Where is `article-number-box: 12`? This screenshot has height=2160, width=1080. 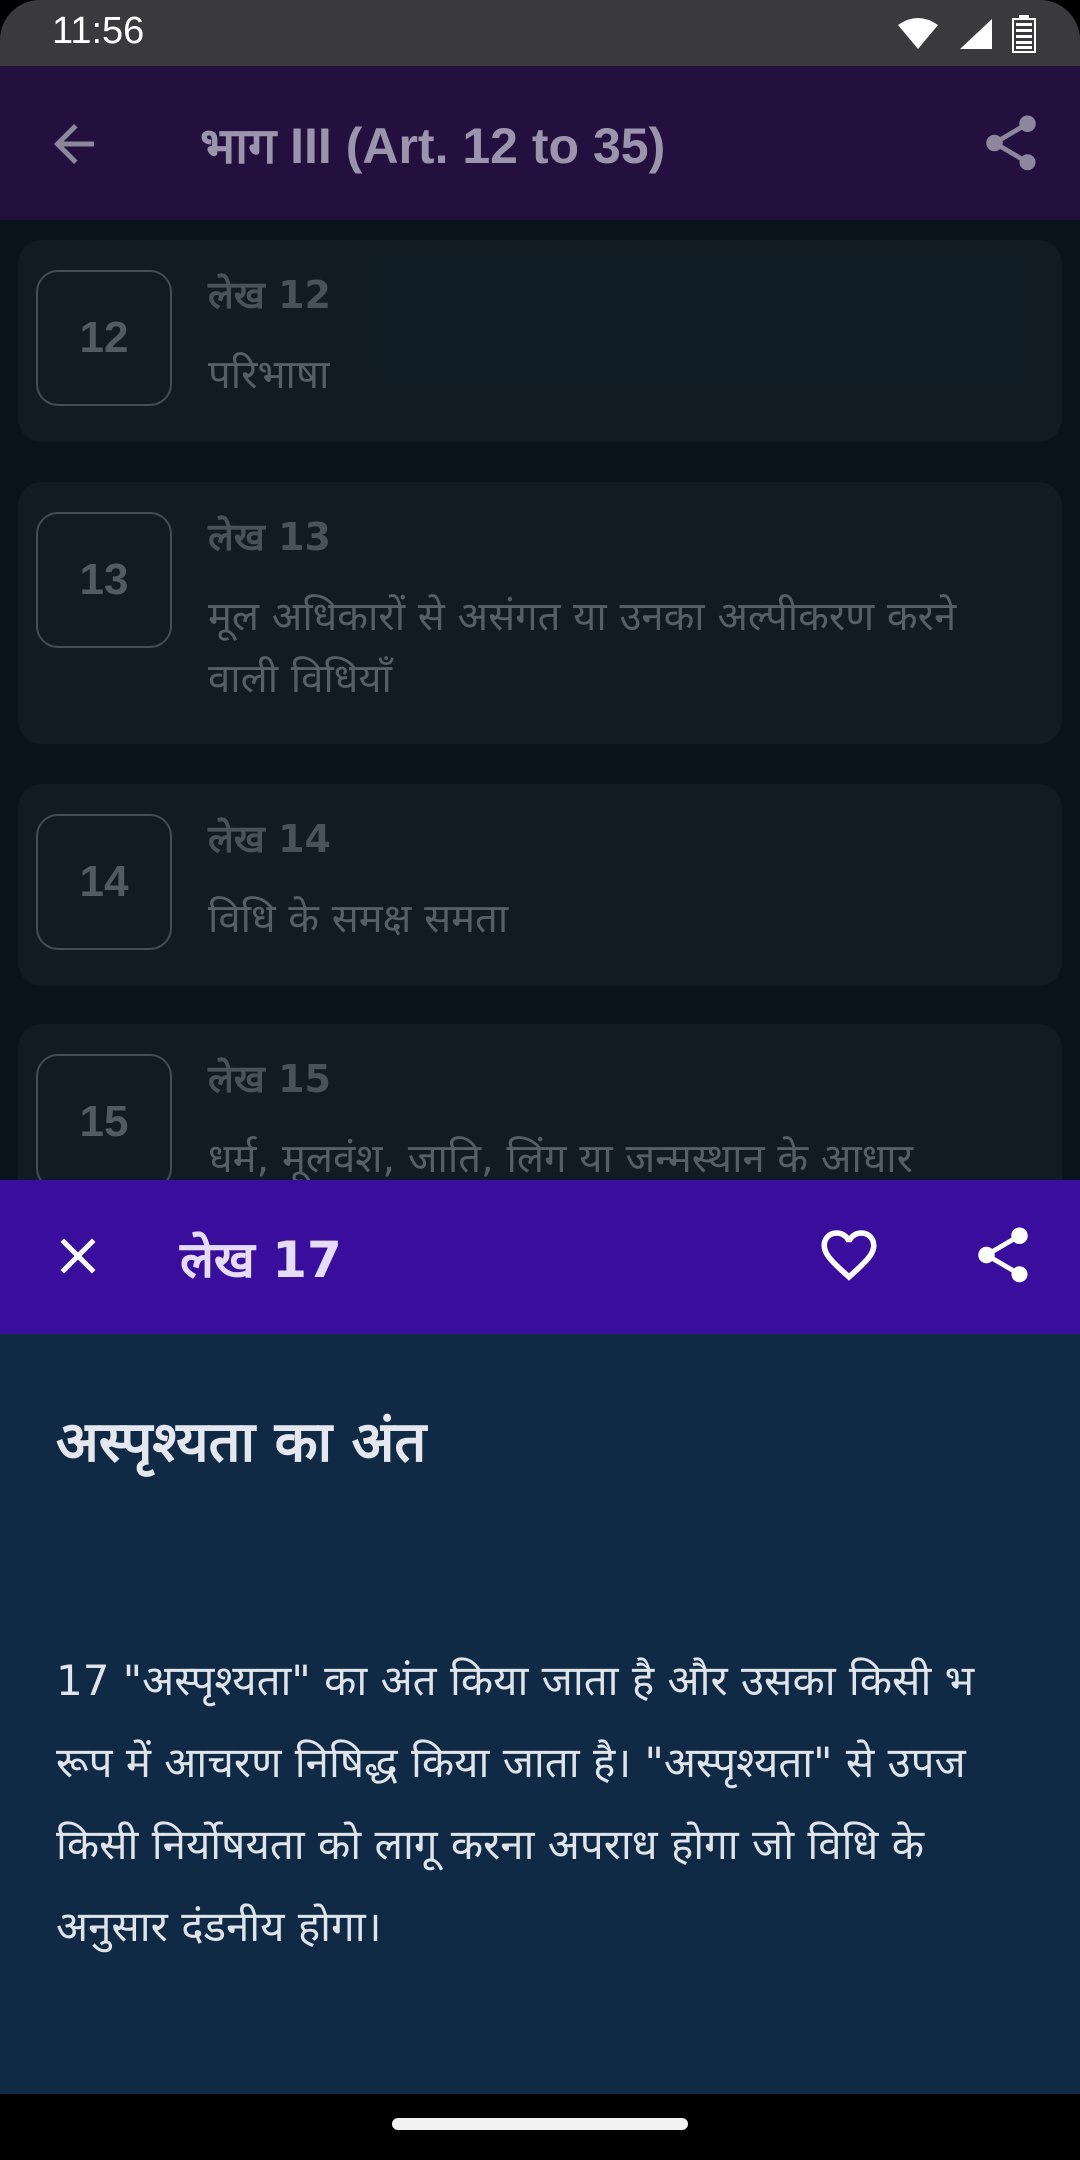
article-number-box: 12 is located at coordinates (104, 338).